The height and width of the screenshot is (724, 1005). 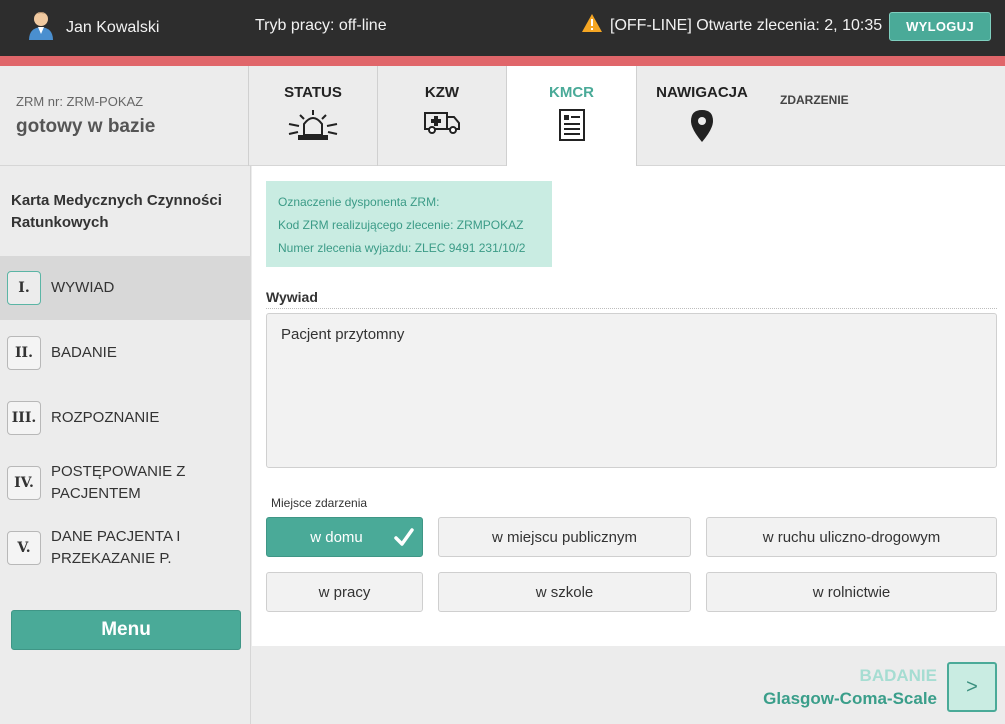 I want to click on sidebar-item-postepowanie: IV. POSTĘPOWANIE Z PACJENTEM, so click(x=125, y=483).